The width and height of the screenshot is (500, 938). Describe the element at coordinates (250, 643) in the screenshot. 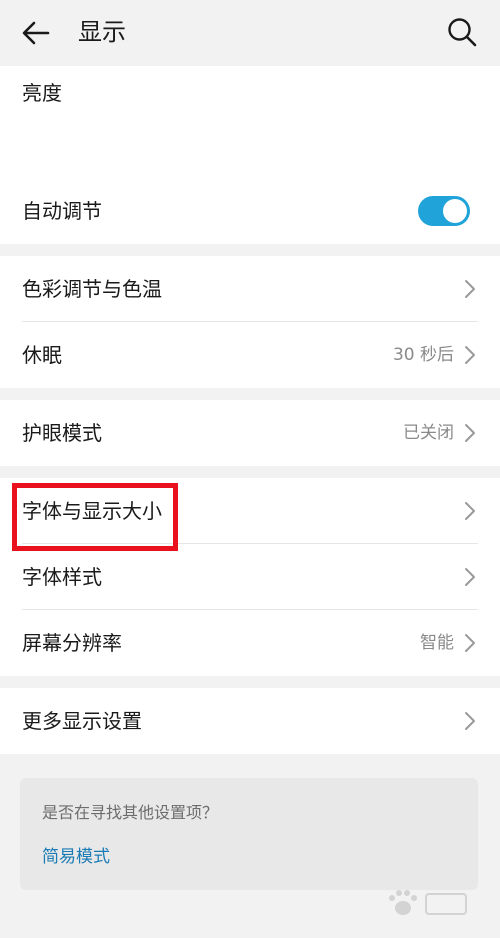

I see `row-screen-resolution: 屏幕分辨率 智能` at that location.